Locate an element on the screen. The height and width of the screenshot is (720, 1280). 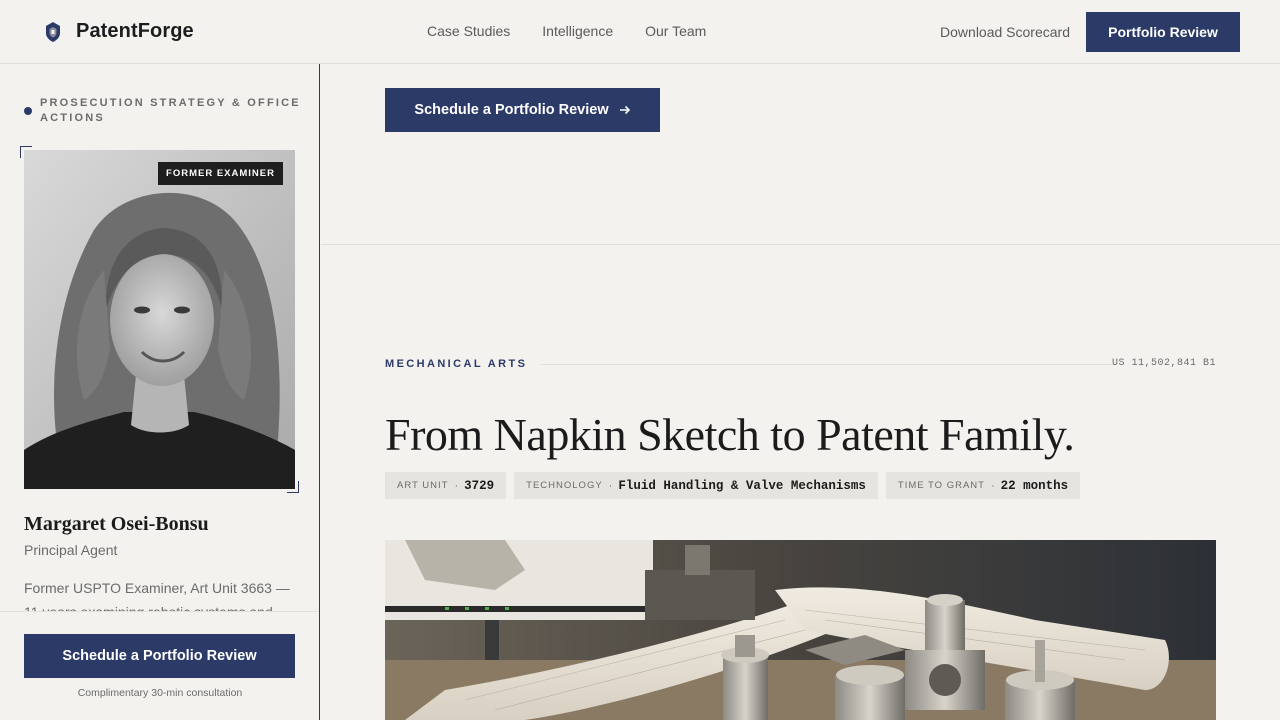
chip-key: TECHNOLOGY is located at coordinates (564, 485).